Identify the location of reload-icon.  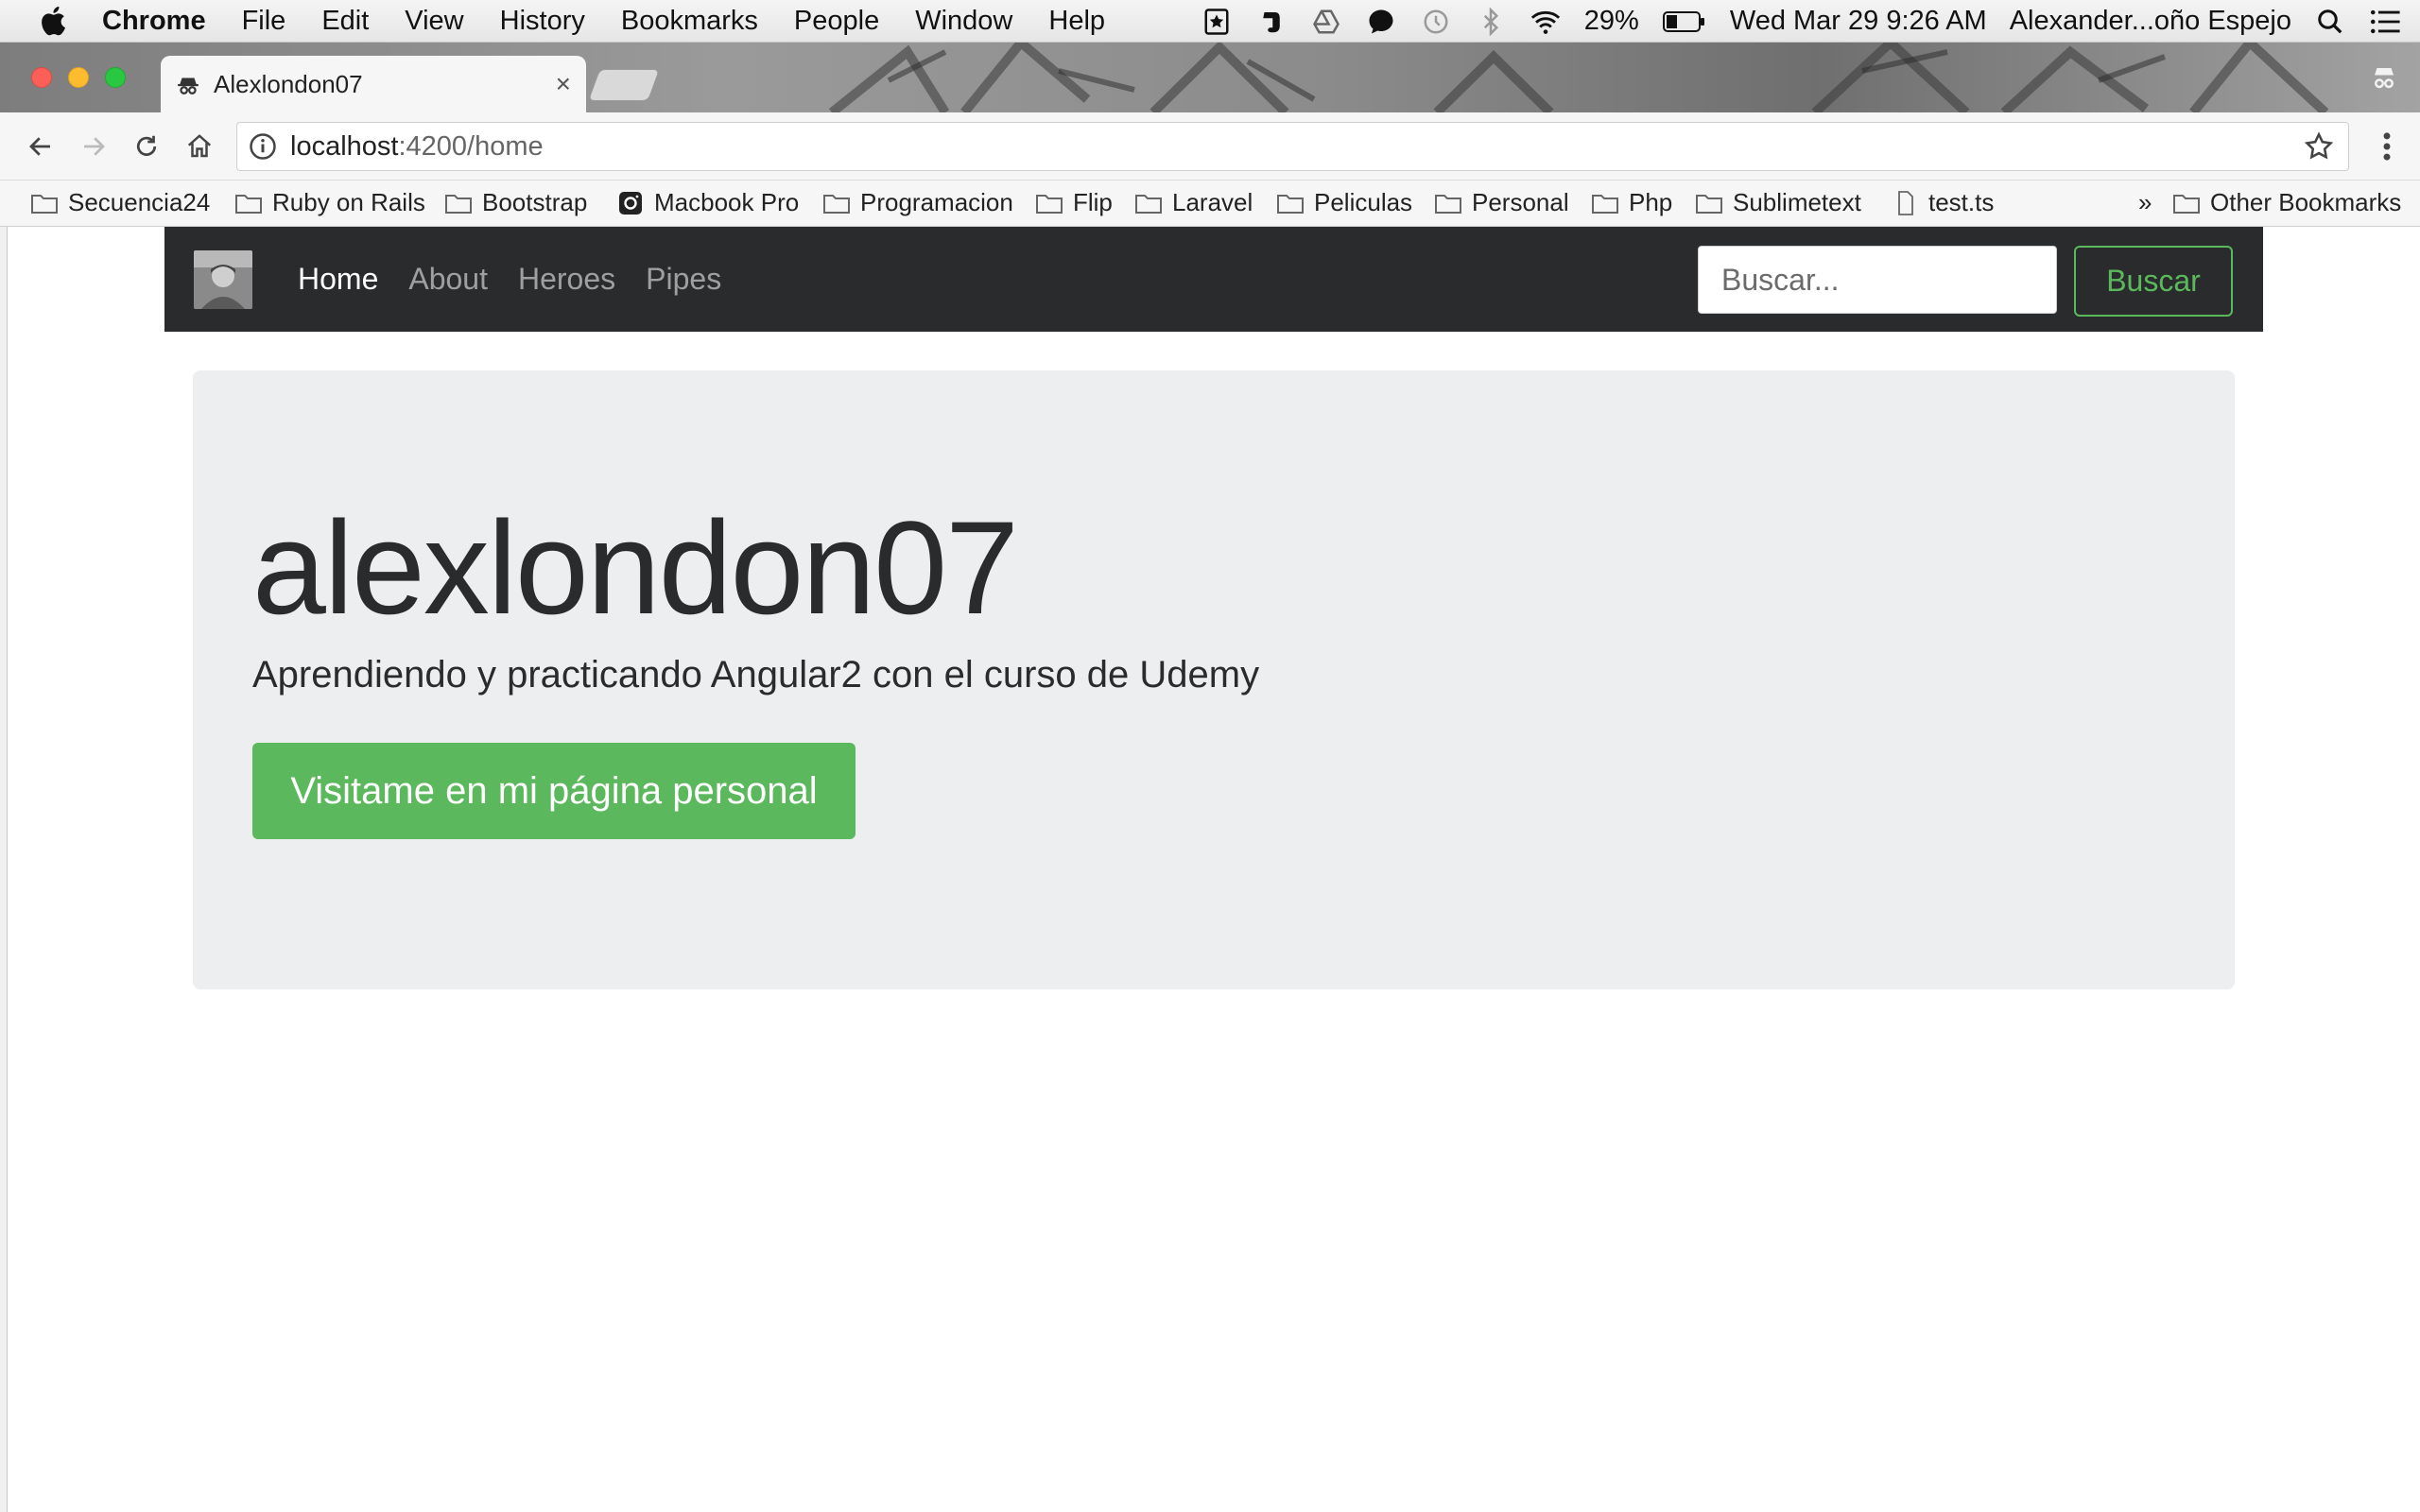
(146, 145).